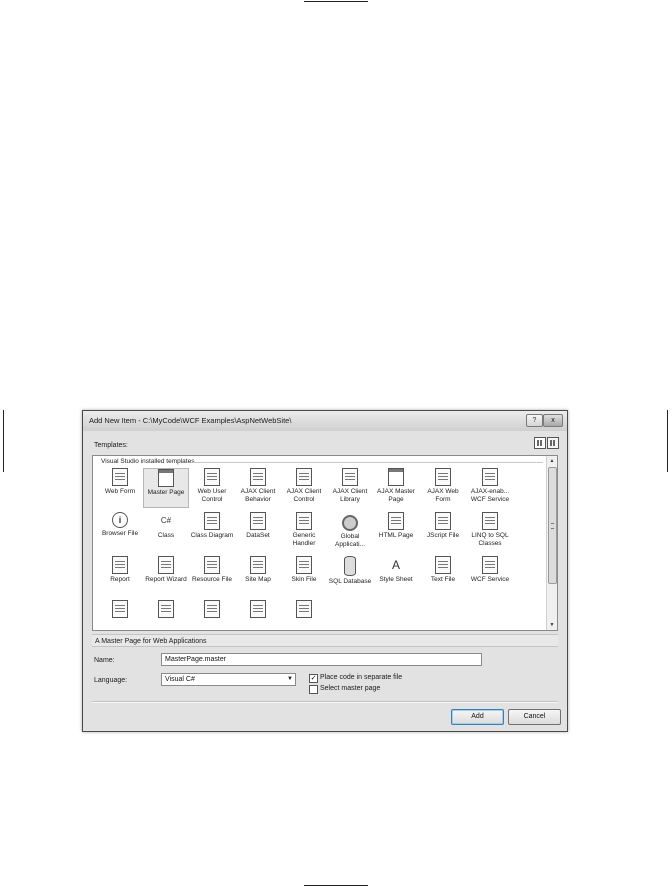 This screenshot has width=672, height=888. What do you see at coordinates (336, 885) in the screenshot?
I see `bottom-rule` at bounding box center [336, 885].